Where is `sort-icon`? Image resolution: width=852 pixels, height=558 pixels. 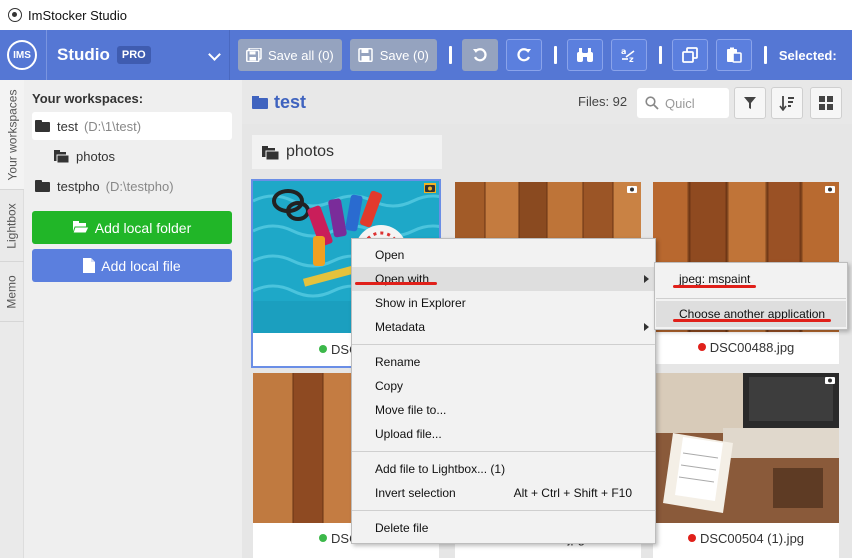 sort-icon is located at coordinates (786, 103).